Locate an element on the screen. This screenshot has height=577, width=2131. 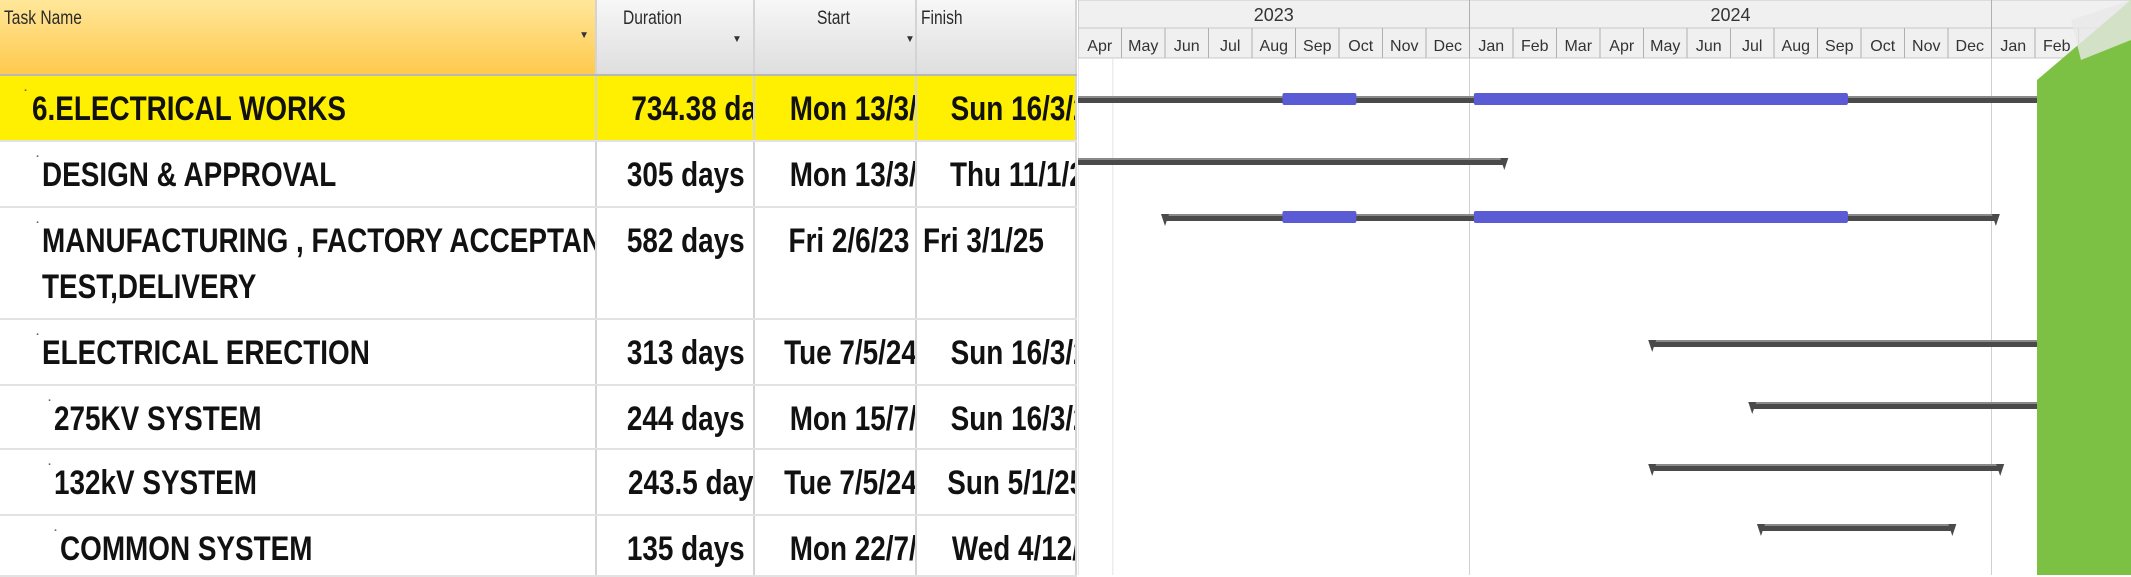
finish-cell: Thu 11/1/24 is located at coordinates (996, 174).